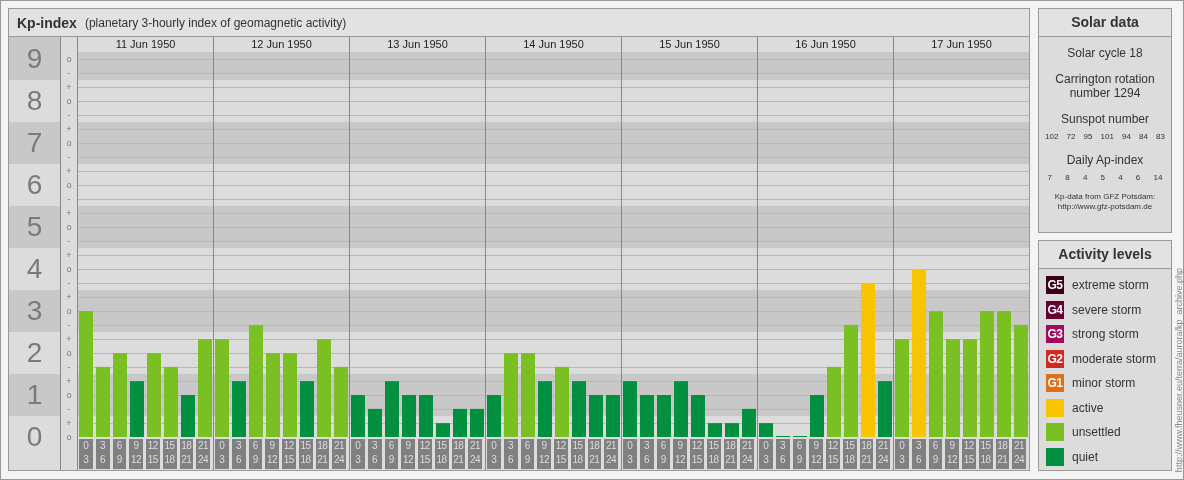 The image size is (1184, 480). I want to click on legend-label: severe storm, so click(1107, 309).